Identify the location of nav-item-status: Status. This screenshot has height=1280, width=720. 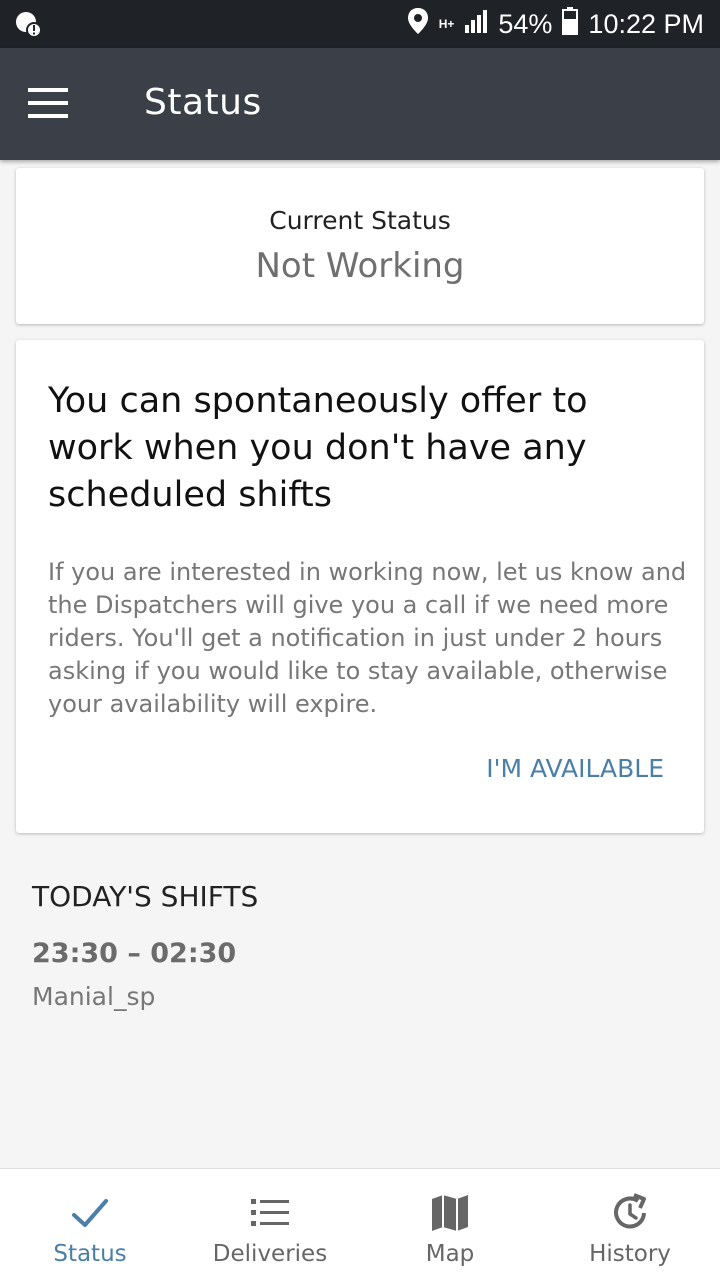
(90, 1224).